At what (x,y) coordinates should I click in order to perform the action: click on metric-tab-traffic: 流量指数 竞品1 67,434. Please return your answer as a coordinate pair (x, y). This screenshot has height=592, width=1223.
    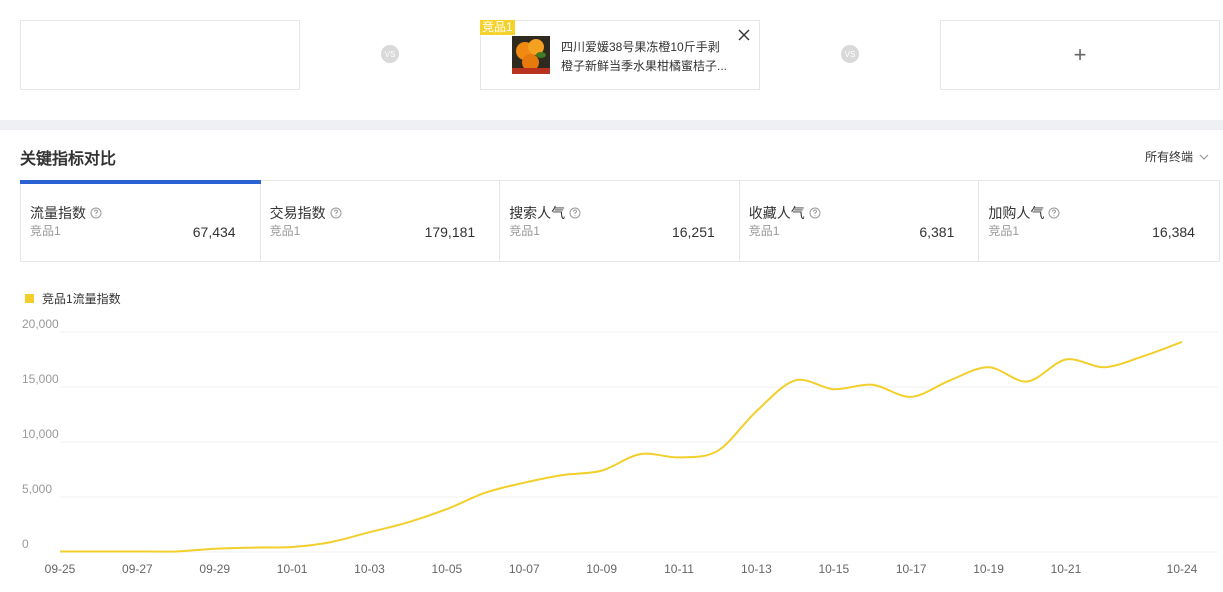
    Looking at the image, I should click on (140, 220).